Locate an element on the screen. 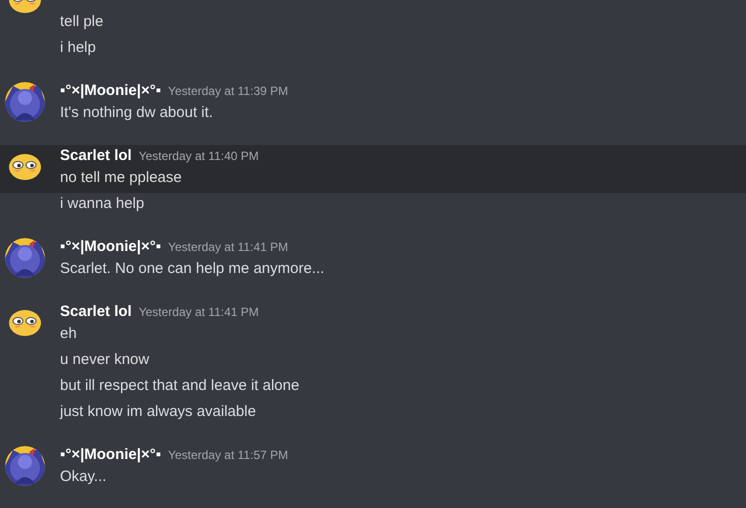 The image size is (746, 508). message-text: no tell me pplease is located at coordinates (121, 177).